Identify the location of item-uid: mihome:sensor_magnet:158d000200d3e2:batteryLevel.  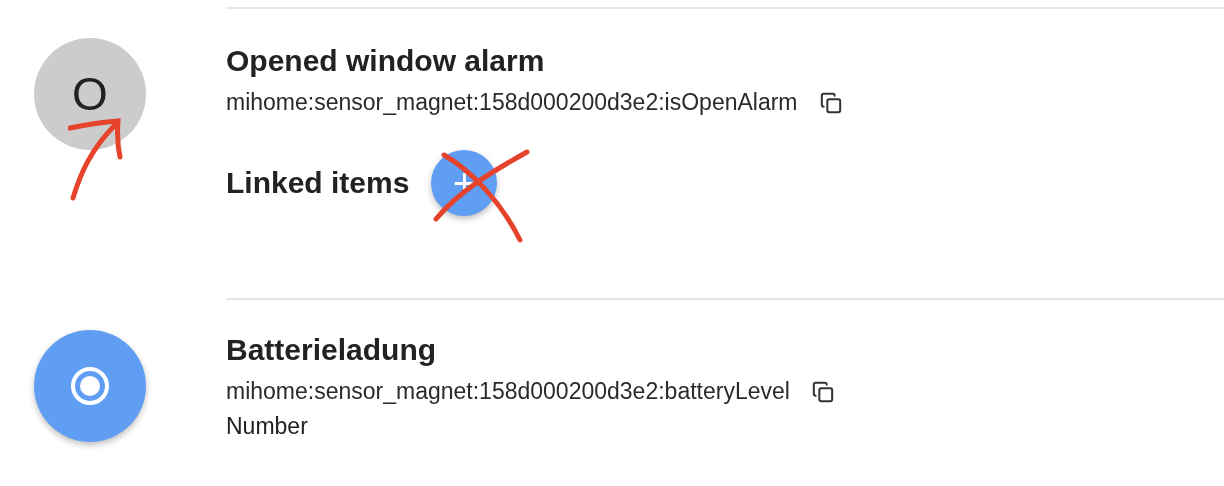
(508, 391).